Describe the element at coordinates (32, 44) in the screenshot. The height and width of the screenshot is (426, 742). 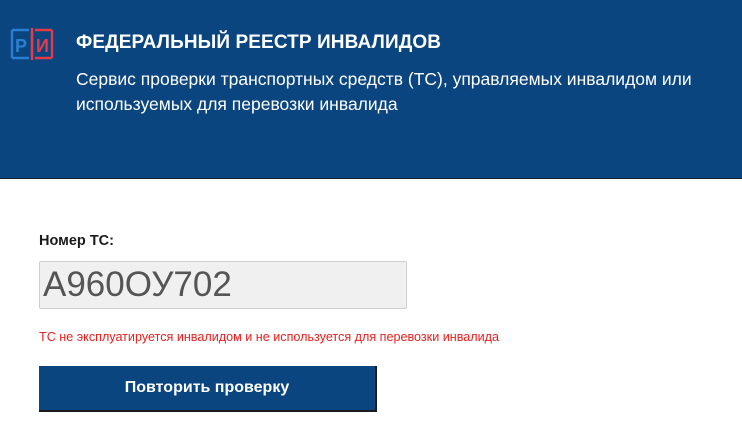
I see `fri-logo-icon: Р И` at that location.